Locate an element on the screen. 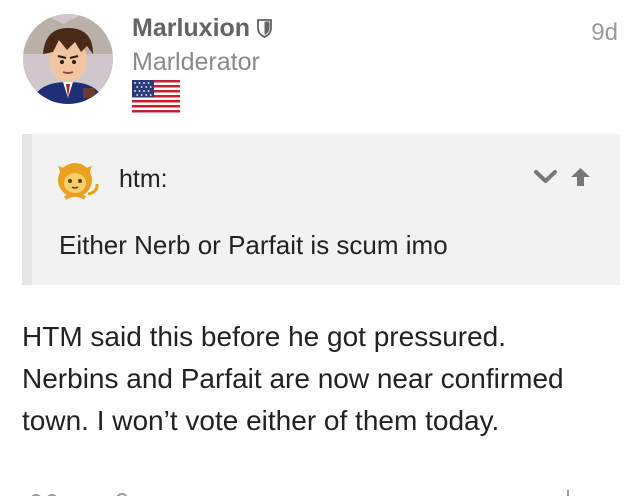 The height and width of the screenshot is (496, 640). post-line: town. I won’t vote either of them today. is located at coordinates (261, 420).